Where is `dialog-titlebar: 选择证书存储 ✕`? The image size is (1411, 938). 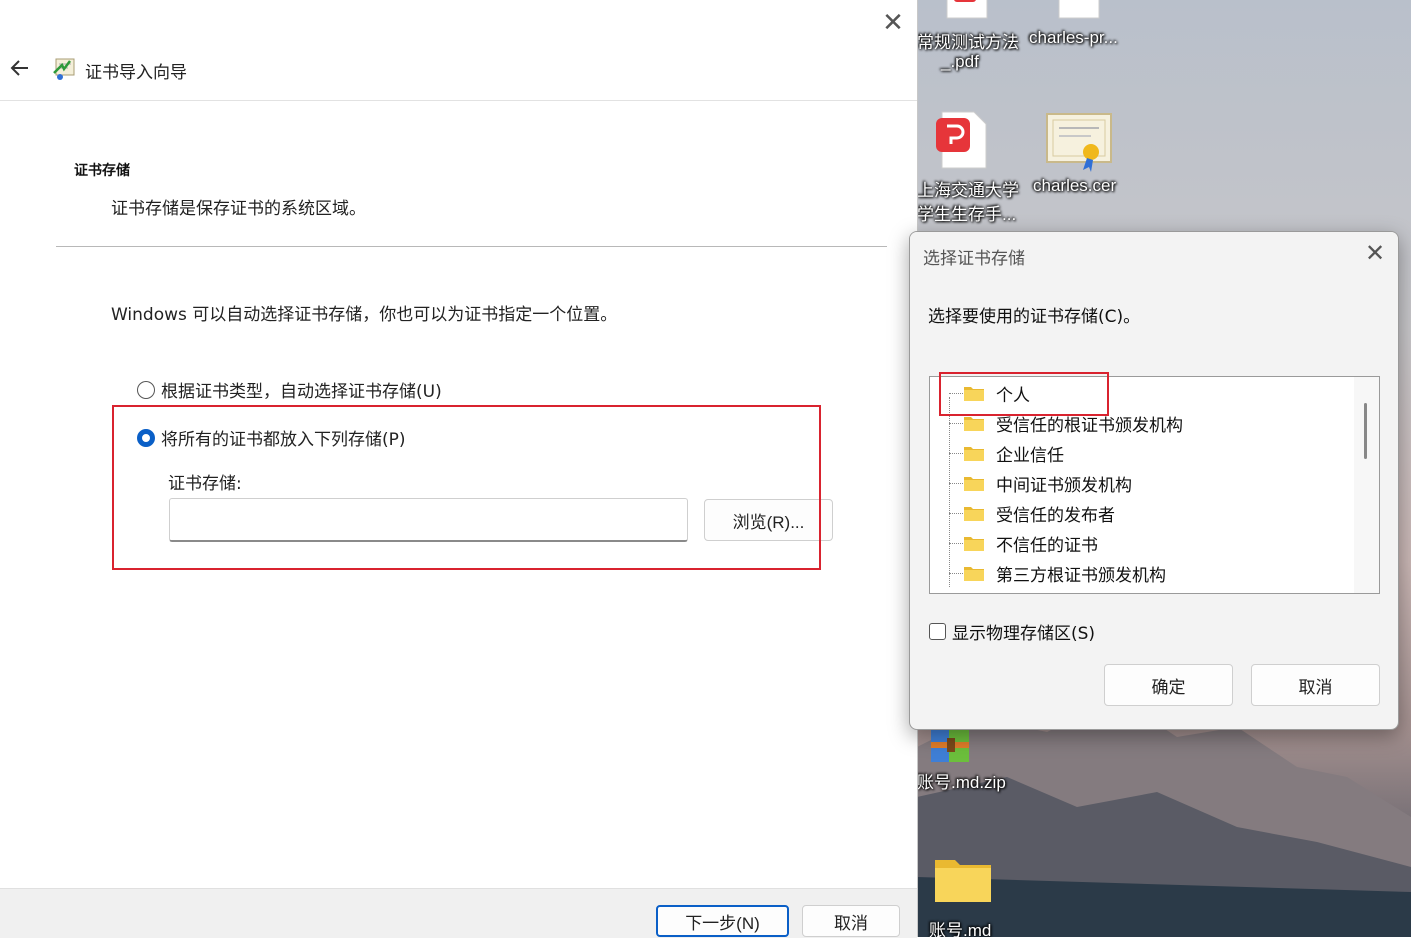 dialog-titlebar: 选择证书存储 ✕ is located at coordinates (1154, 255).